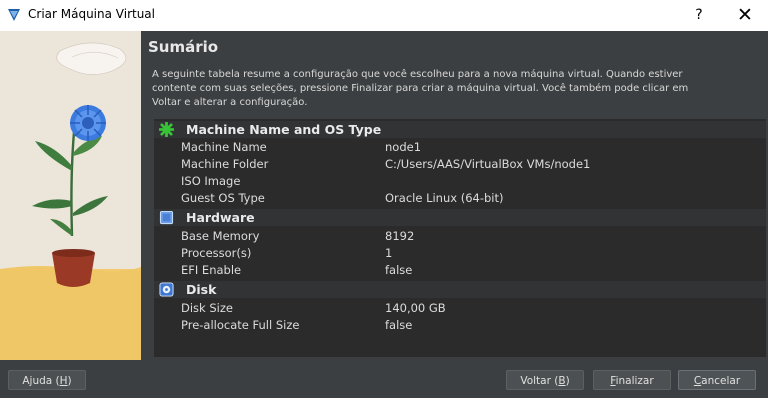 This screenshot has height=398, width=768. I want to click on button-bar: Ajuda (H) Voltar (B) Finalizar Cancelar, so click(384, 379).